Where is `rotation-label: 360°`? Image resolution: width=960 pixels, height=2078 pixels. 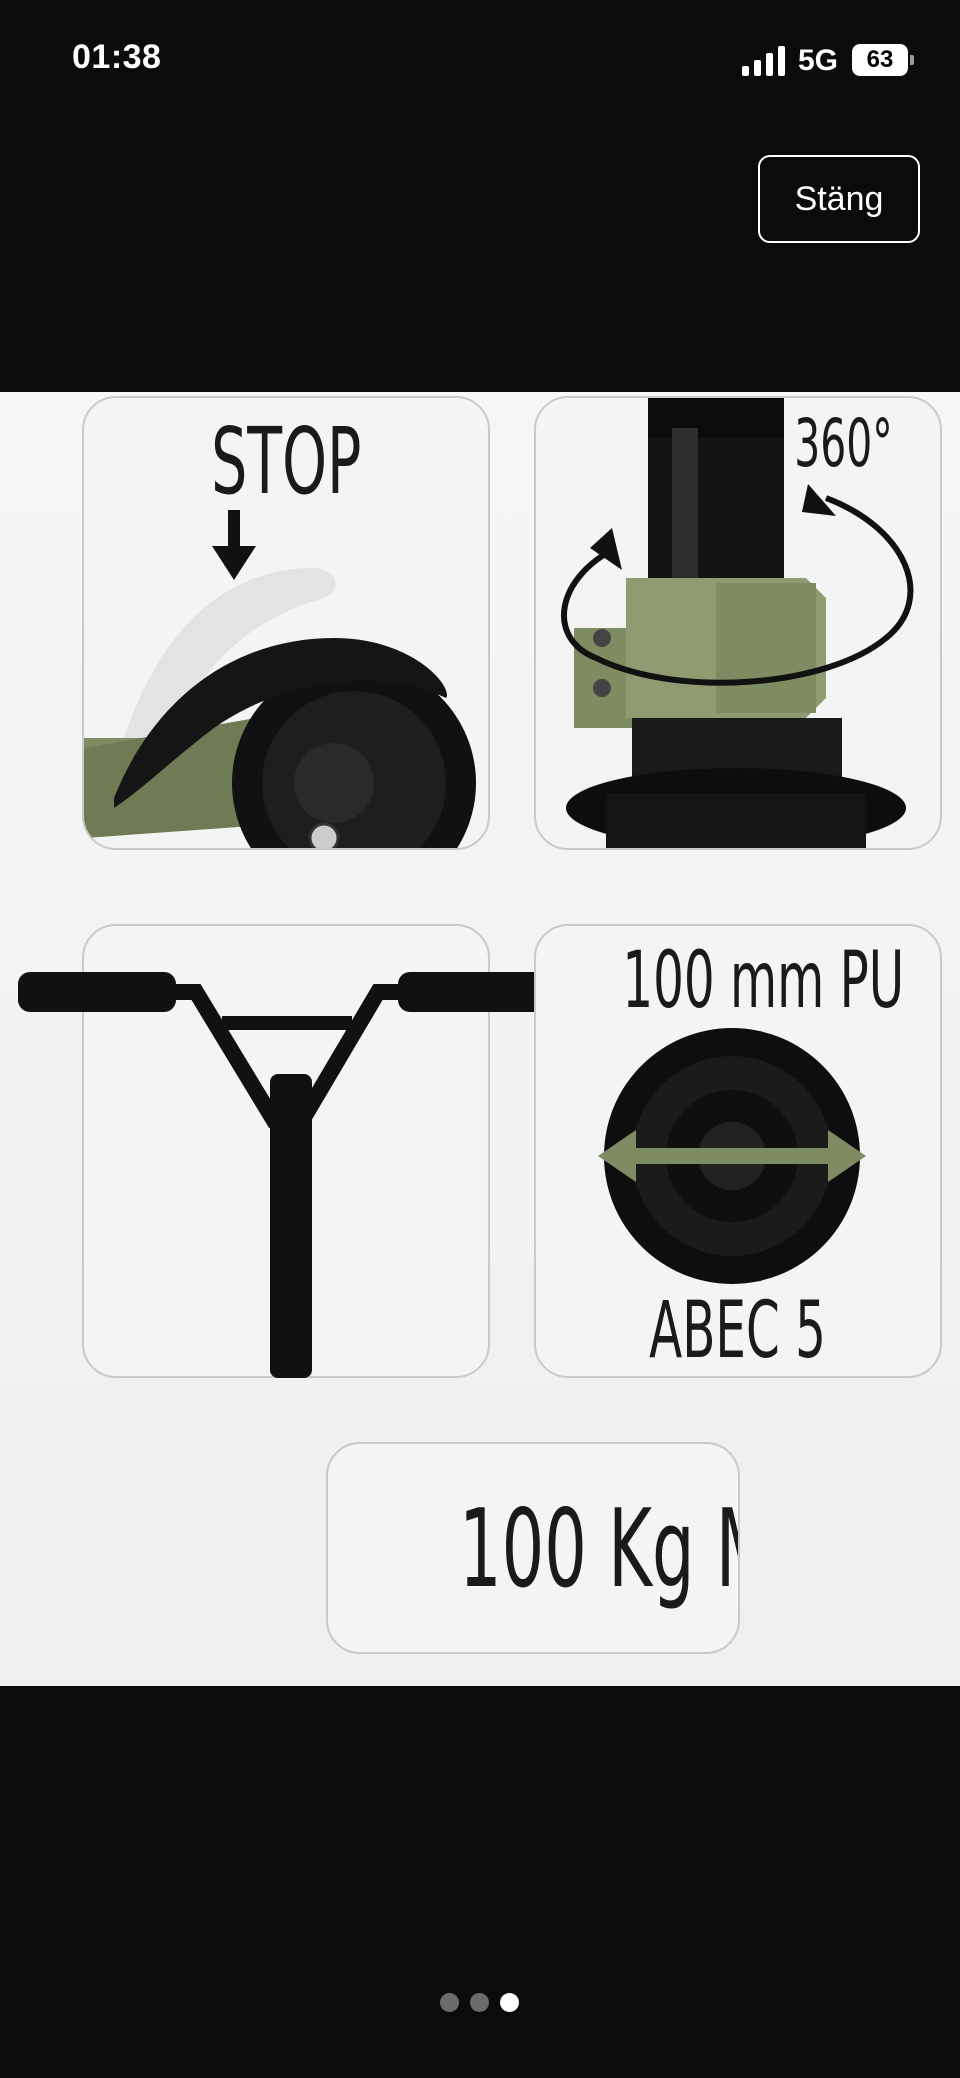
rotation-label: 360° is located at coordinates (843, 443).